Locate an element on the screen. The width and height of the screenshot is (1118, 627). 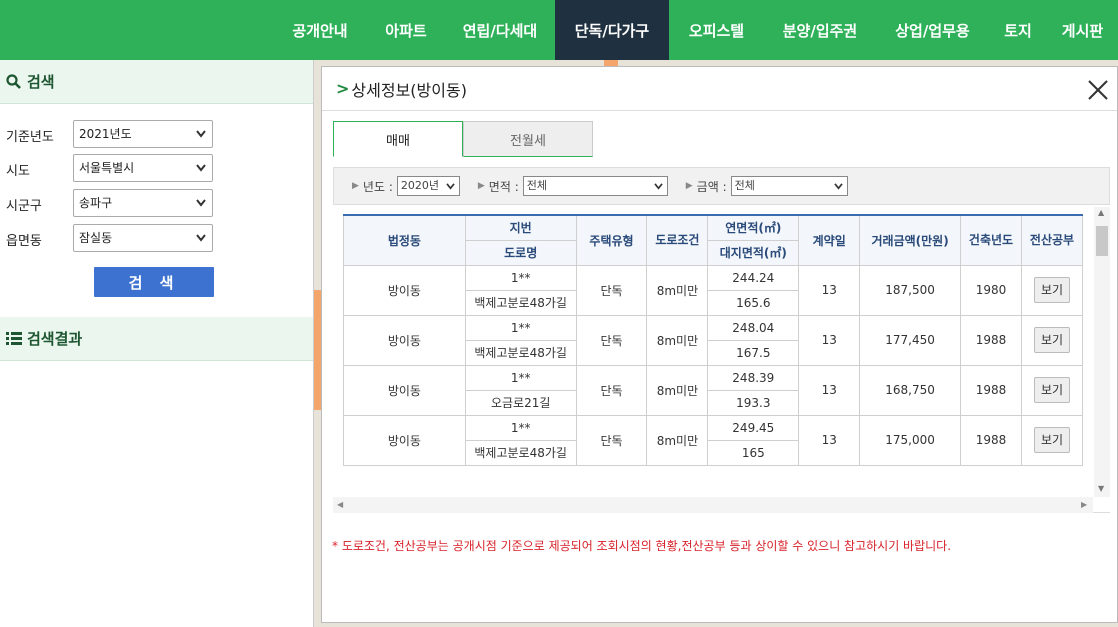
search-button: 검 색 is located at coordinates (154, 282).